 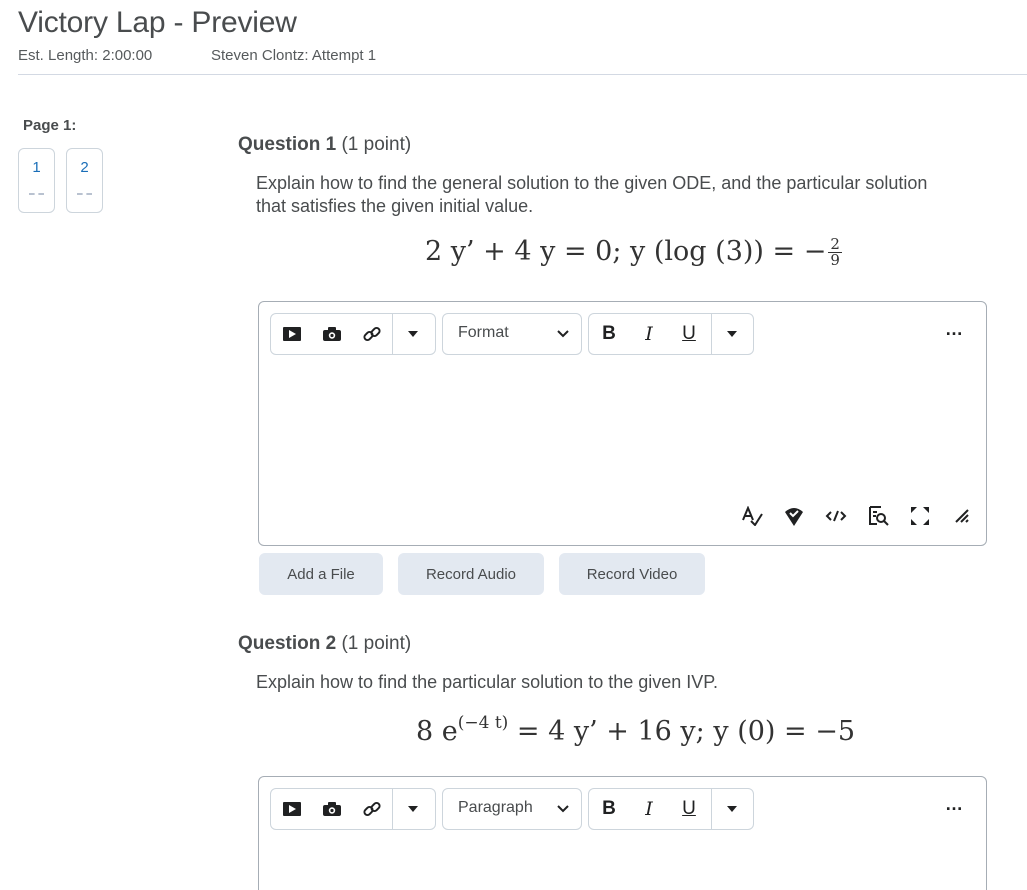 I want to click on fullscreen-icon, so click(x=920, y=516).